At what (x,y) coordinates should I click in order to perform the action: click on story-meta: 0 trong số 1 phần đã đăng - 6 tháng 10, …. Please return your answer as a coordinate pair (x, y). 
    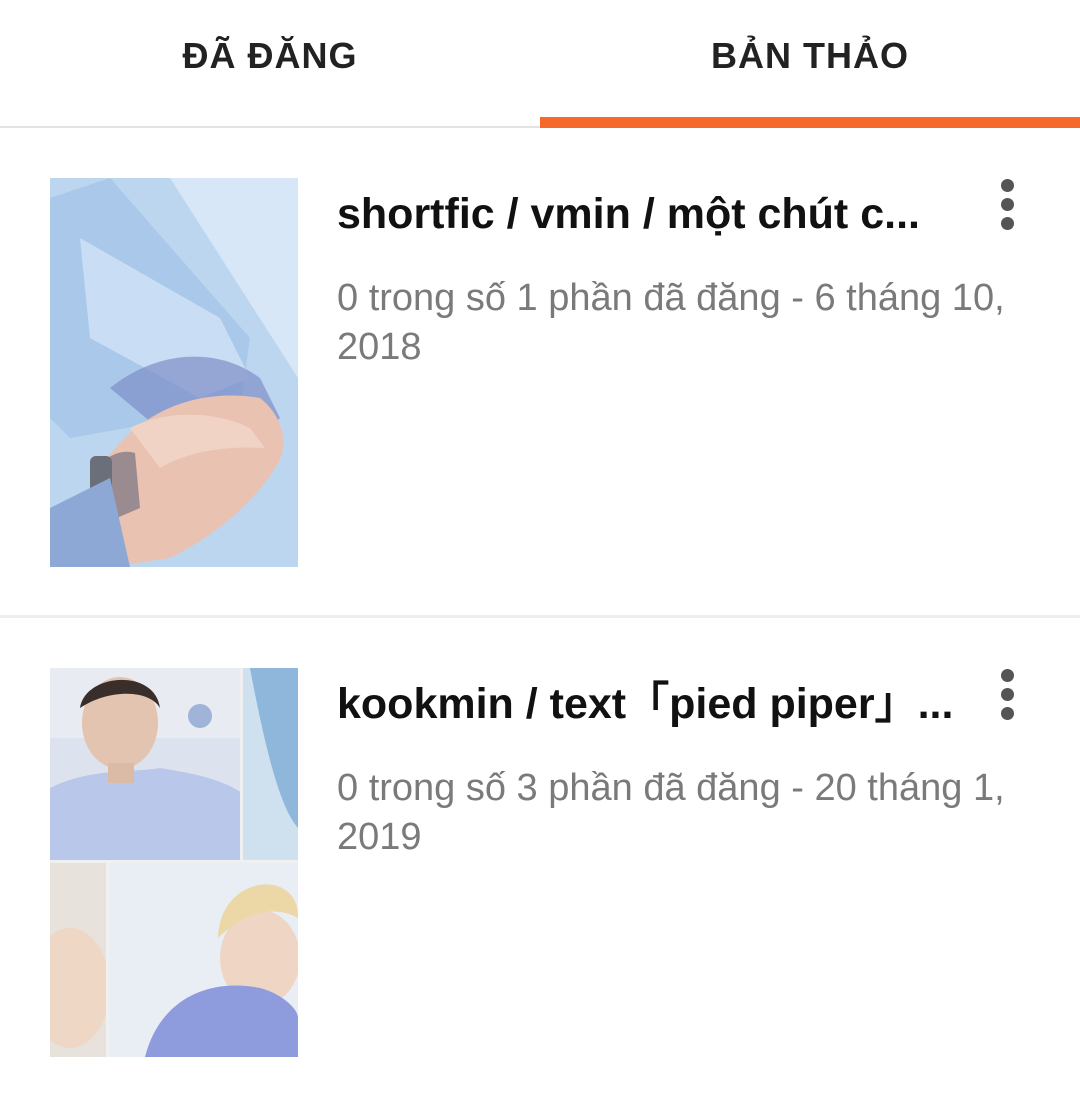
    Looking at the image, I should click on (671, 322).